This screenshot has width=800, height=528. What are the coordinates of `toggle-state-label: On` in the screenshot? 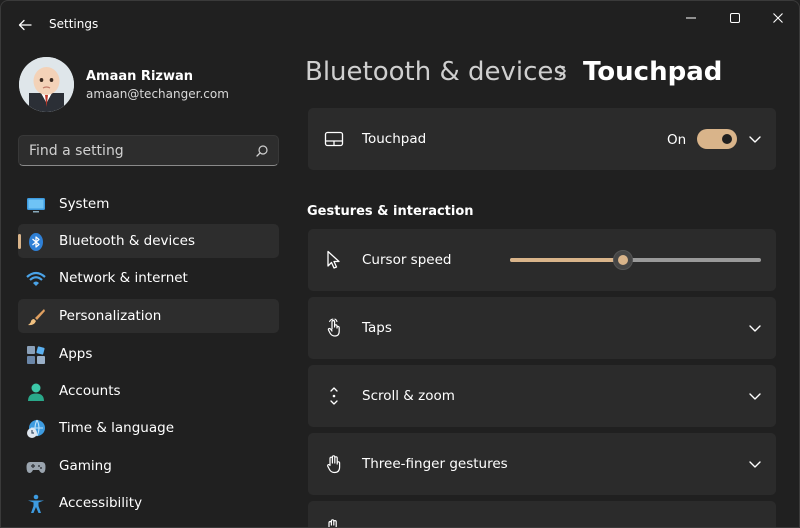 It's located at (677, 140).